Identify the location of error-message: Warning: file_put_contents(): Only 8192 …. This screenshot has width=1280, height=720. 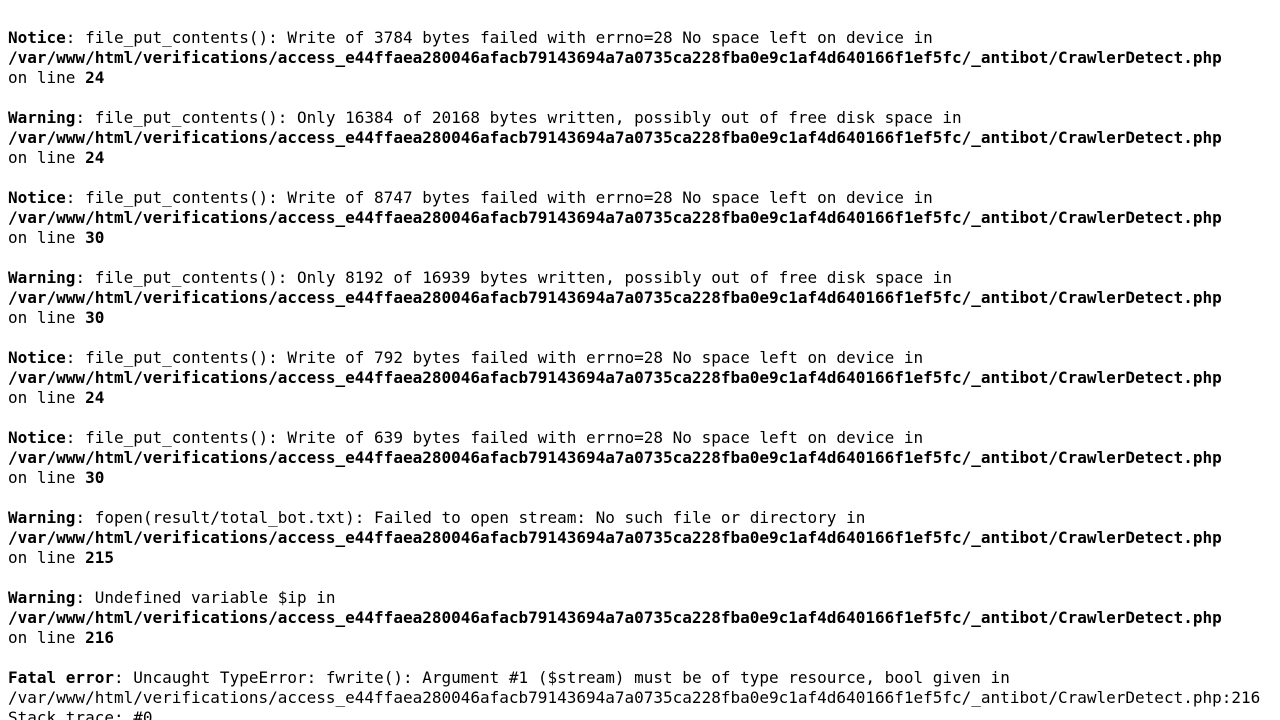
(644, 298).